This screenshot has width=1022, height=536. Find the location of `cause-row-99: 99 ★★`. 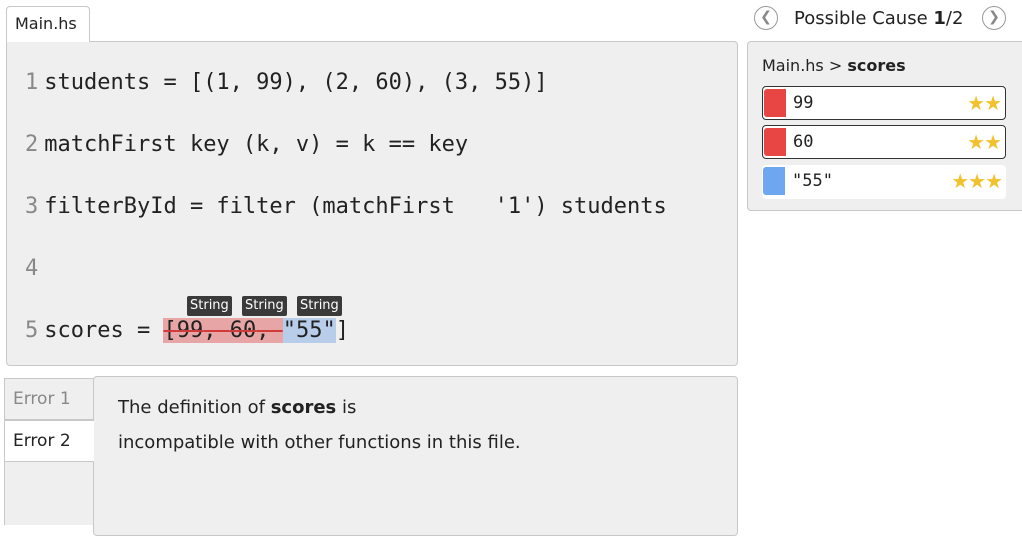

cause-row-99: 99 ★★ is located at coordinates (884, 103).